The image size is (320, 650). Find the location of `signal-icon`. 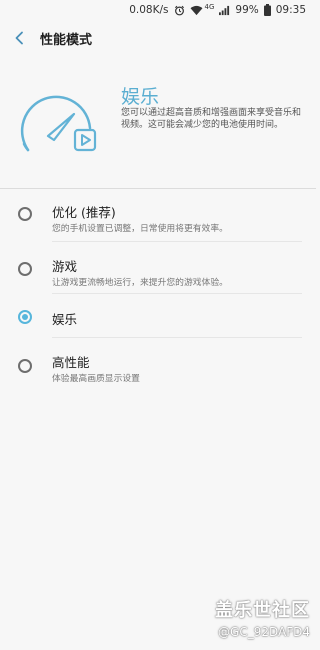

signal-icon is located at coordinates (224, 10).